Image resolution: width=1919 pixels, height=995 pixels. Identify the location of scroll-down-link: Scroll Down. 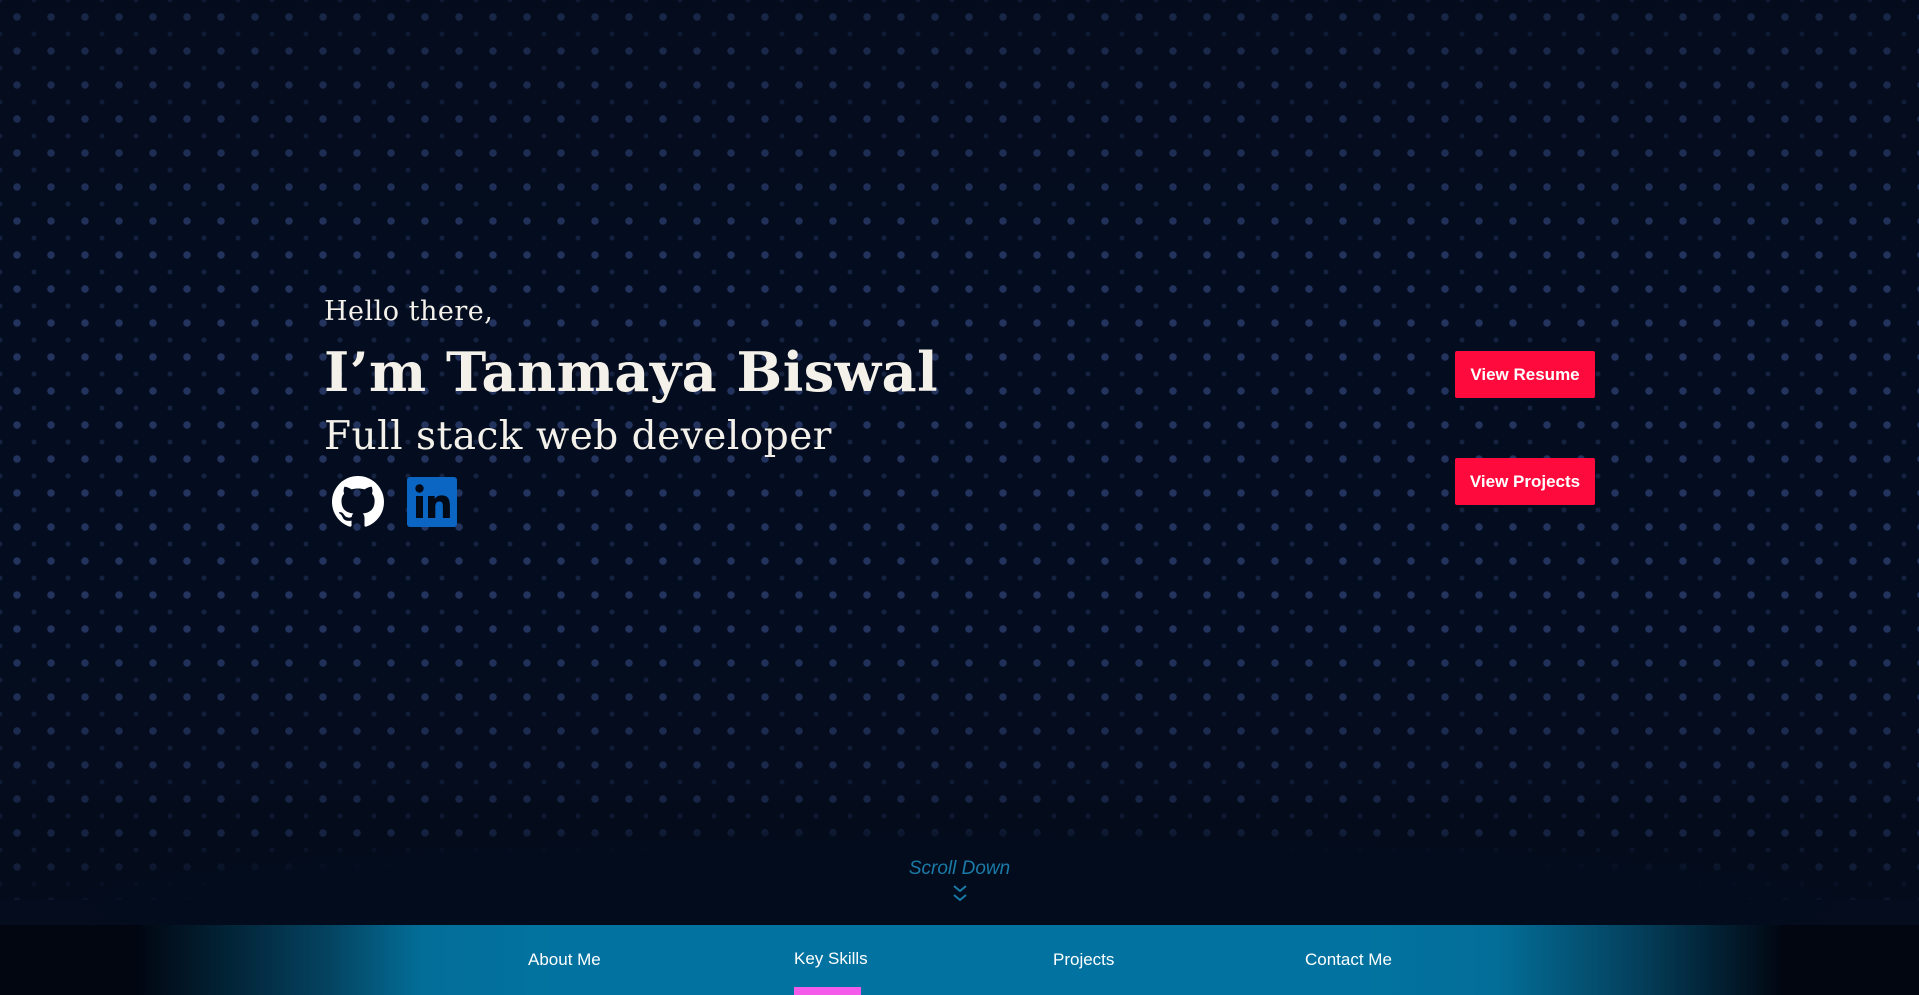
(959, 881).